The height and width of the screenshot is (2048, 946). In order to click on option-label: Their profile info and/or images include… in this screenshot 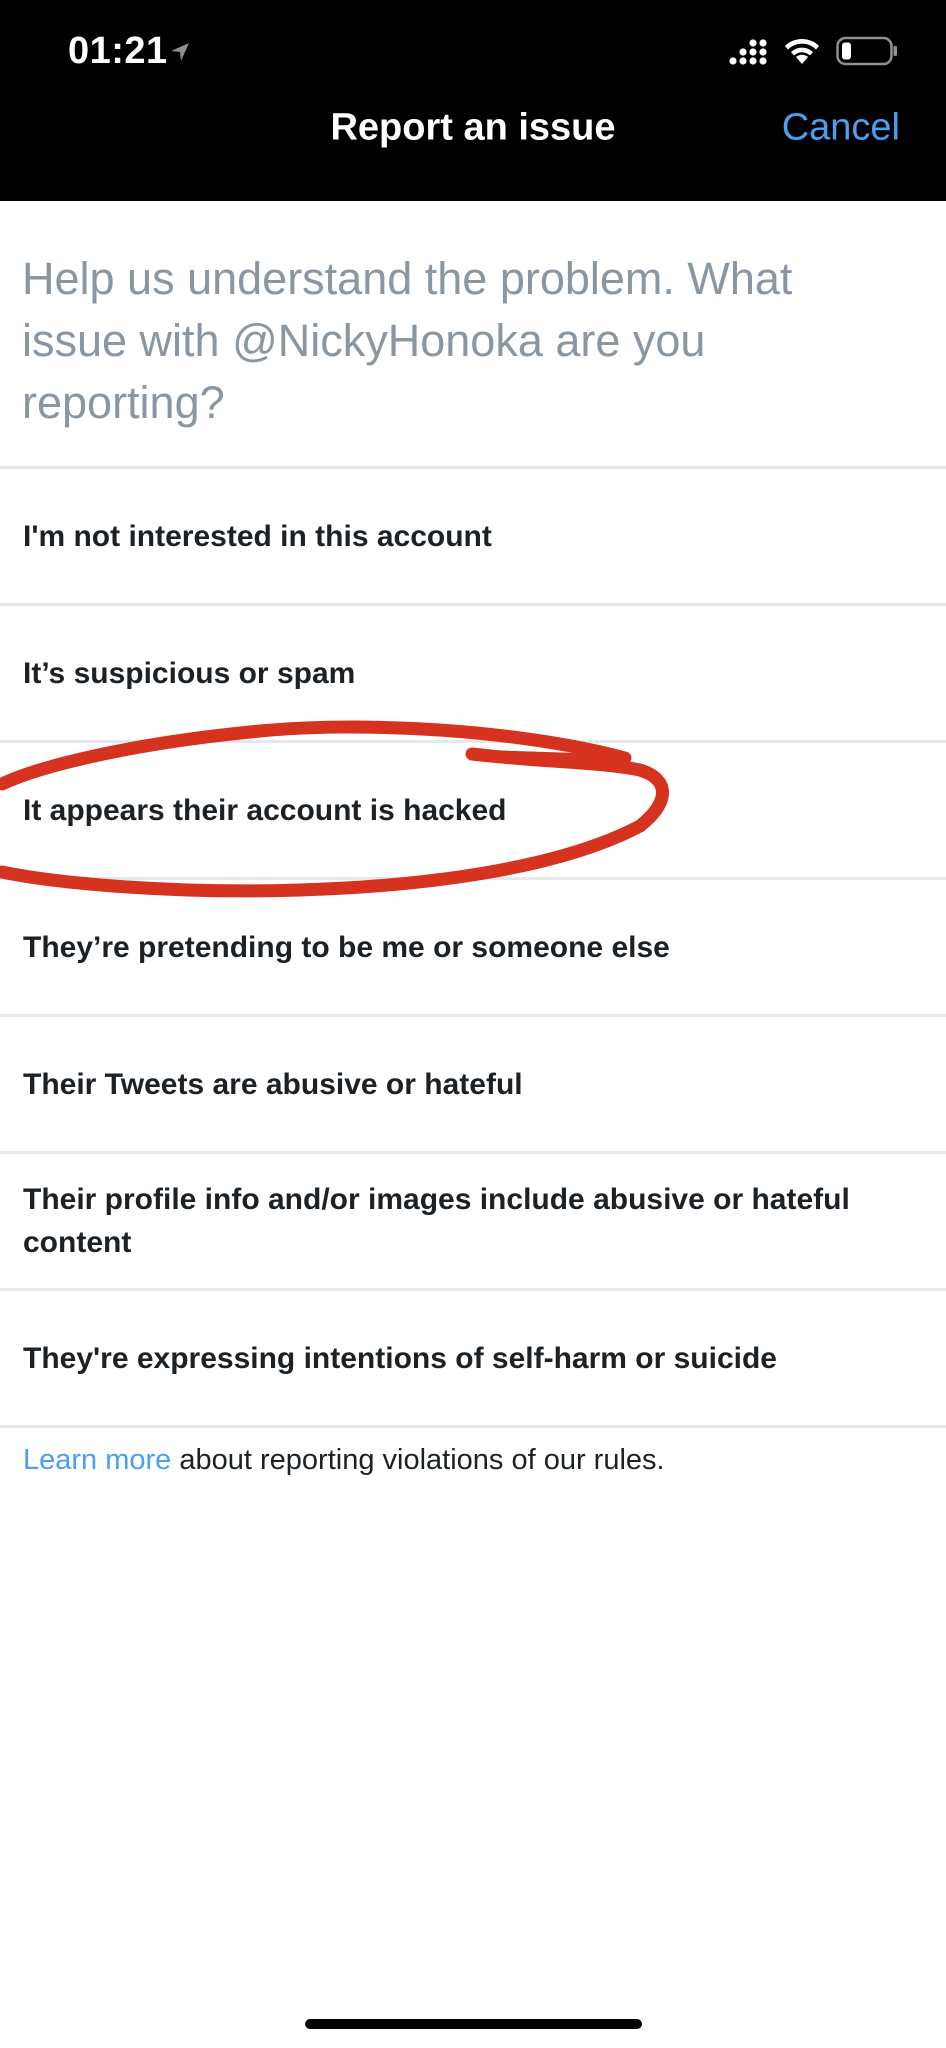, I will do `click(436, 1221)`.